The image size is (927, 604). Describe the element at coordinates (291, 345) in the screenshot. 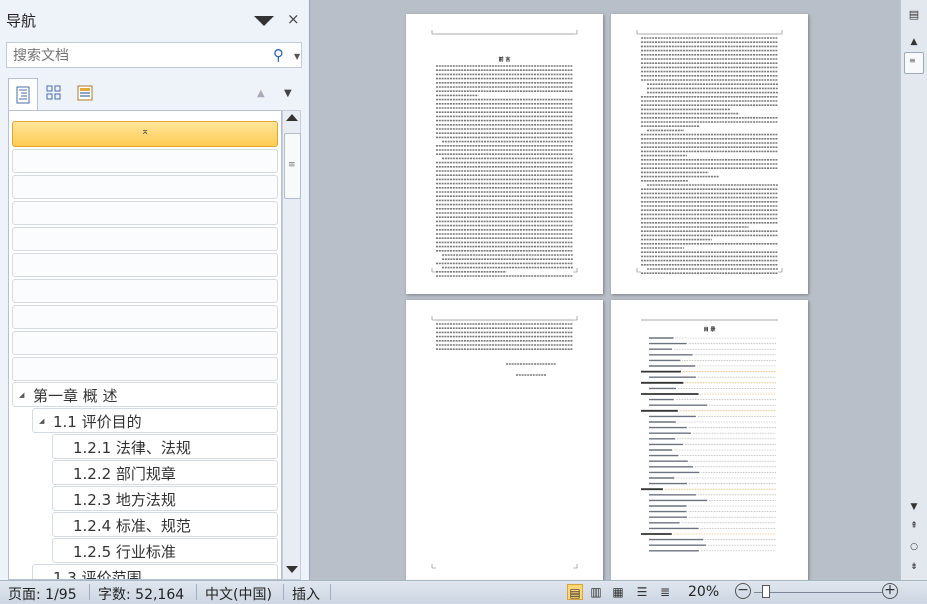

I see `navigation-scrollbar: ≡` at that location.